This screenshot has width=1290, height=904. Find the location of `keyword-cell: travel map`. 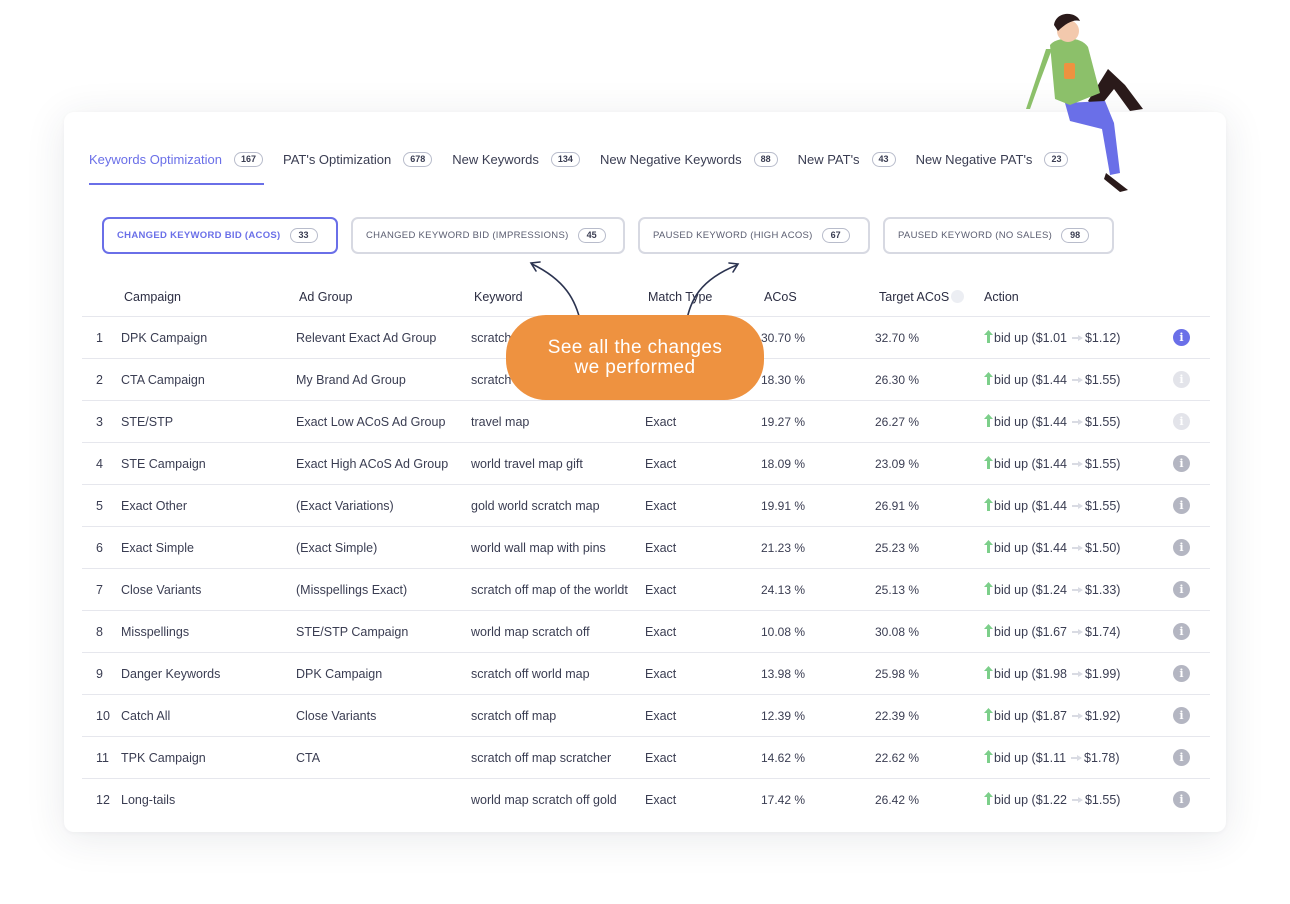

keyword-cell: travel map is located at coordinates (500, 422).